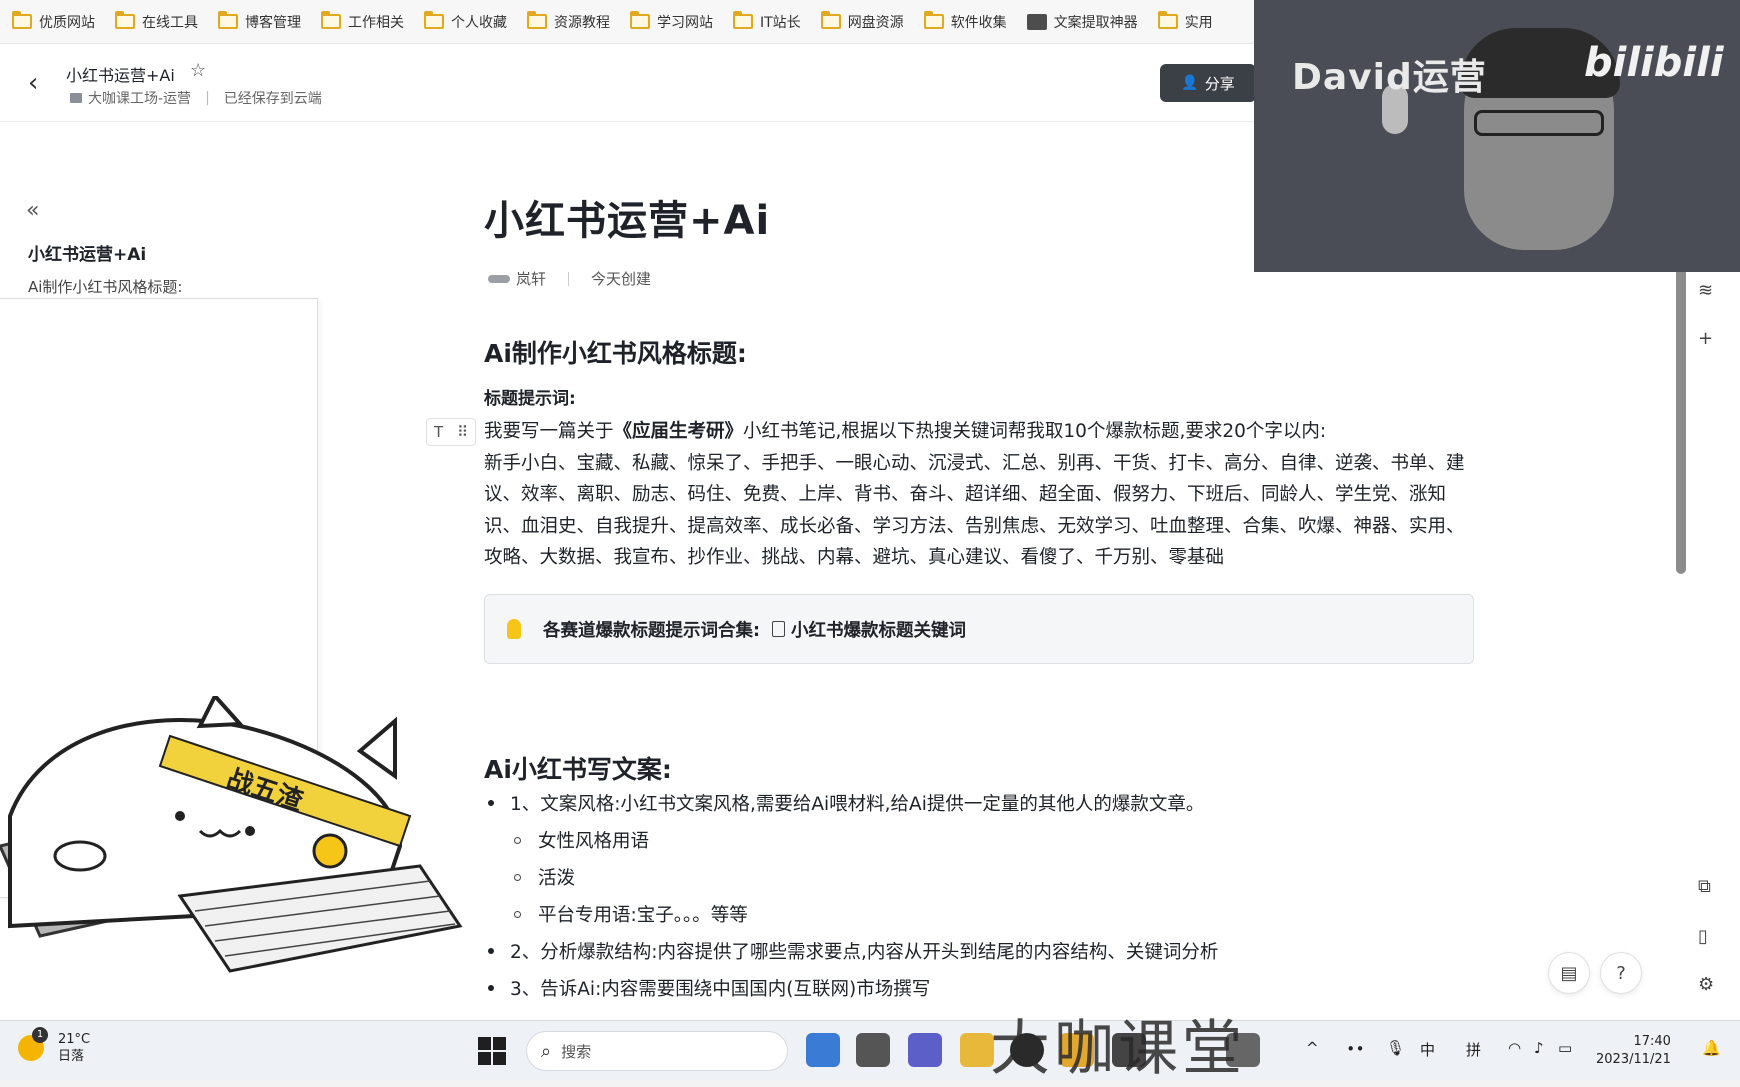 This screenshot has height=1087, width=1740. Describe the element at coordinates (71, 1056) in the screenshot. I see `weather-condition: 日落` at that location.